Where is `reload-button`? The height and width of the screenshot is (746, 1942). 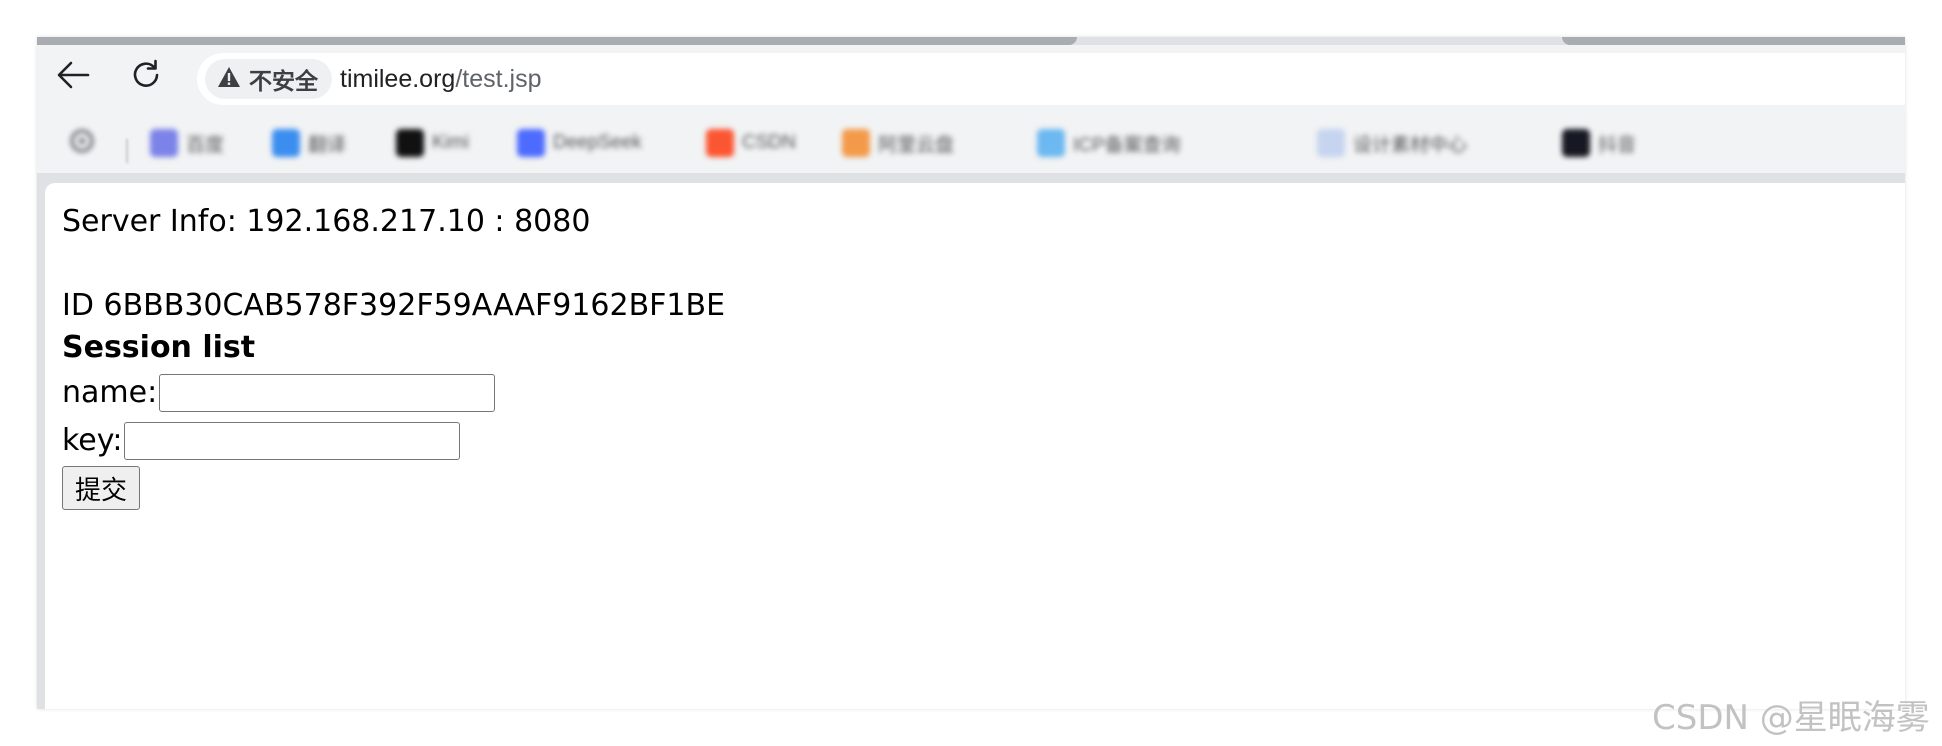
reload-button is located at coordinates (146, 77).